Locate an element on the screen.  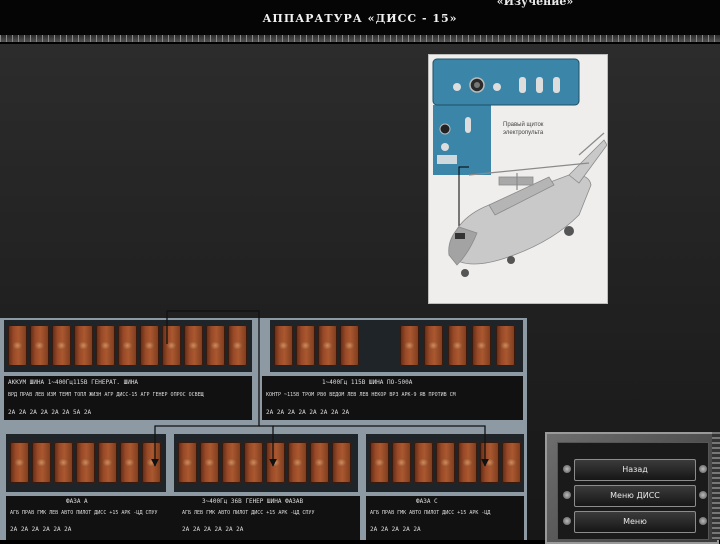
helicopter-illustration is located at coordinates (519, 167).